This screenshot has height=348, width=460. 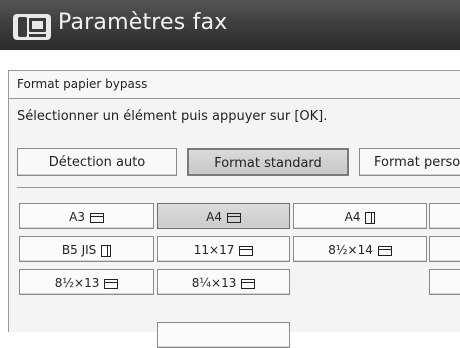 I want to click on tab-custom-format: Format perso, so click(x=409, y=162).